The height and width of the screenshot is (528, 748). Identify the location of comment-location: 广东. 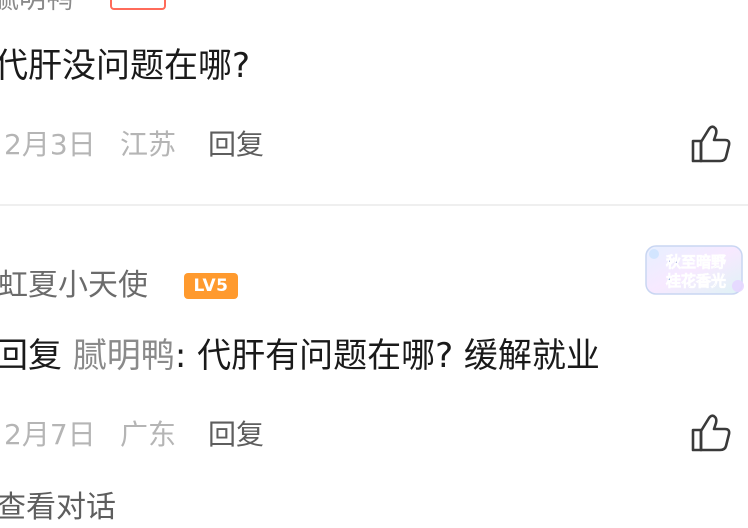
(148, 434).